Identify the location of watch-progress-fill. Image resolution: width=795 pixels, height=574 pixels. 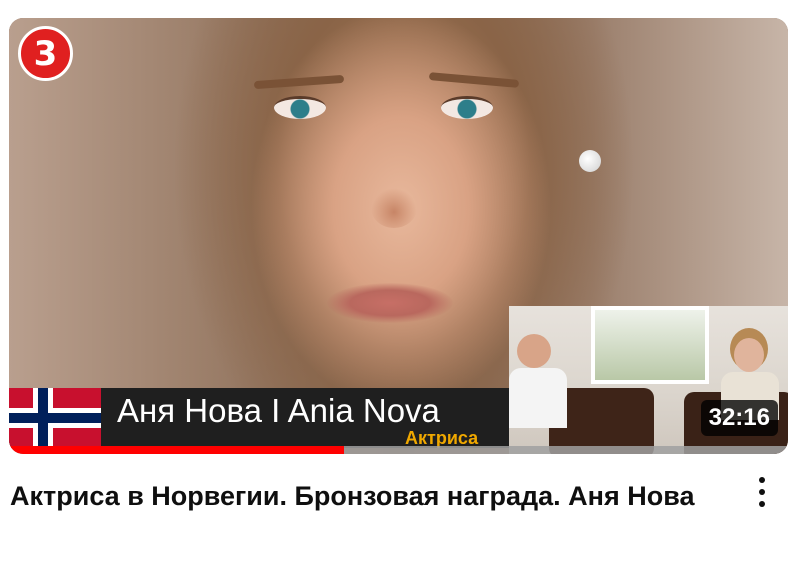
(176, 450).